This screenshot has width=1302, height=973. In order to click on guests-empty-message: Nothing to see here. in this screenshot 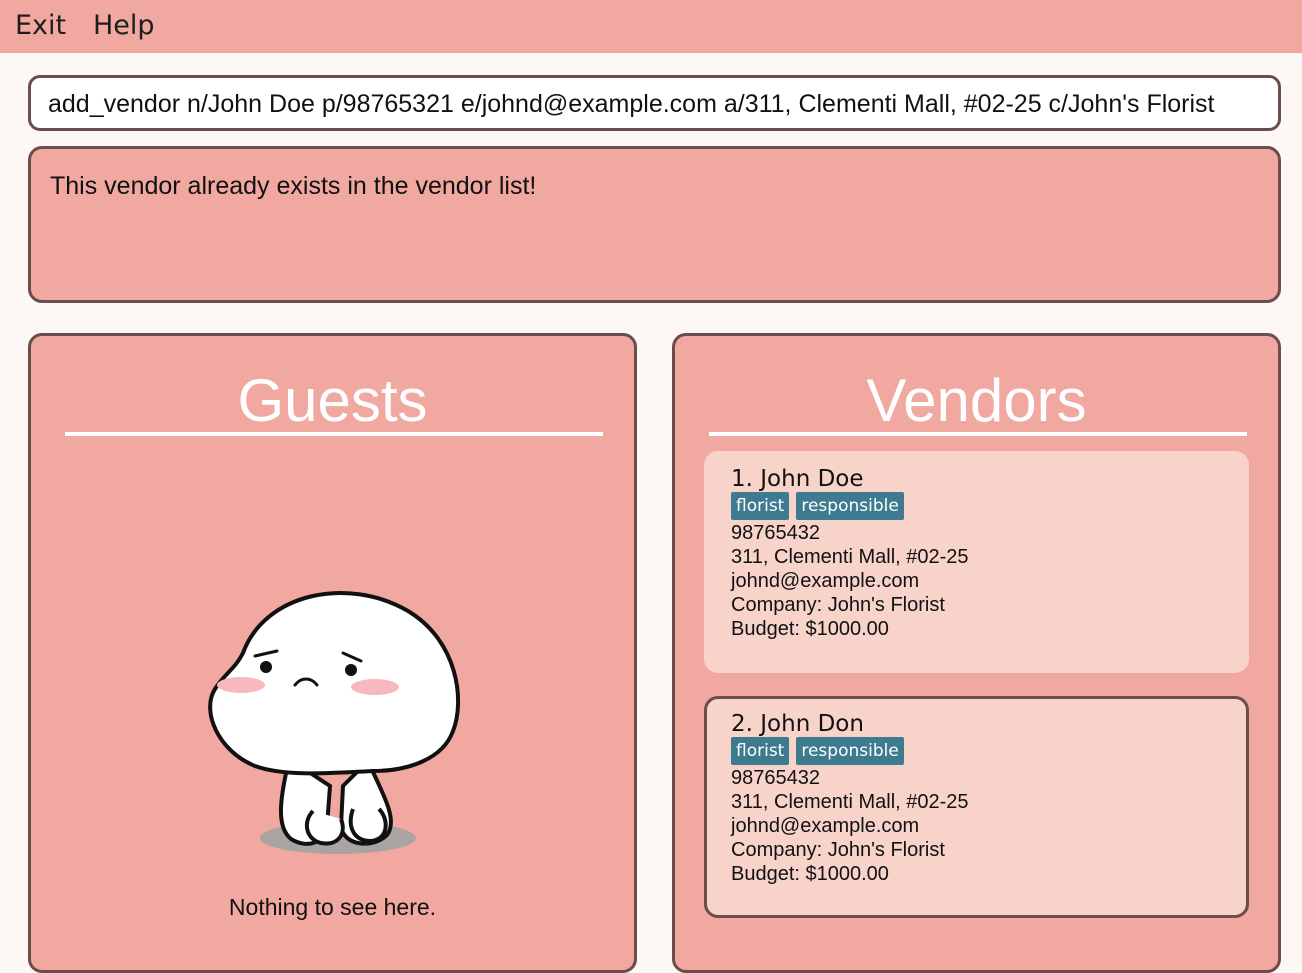, I will do `click(332, 907)`.